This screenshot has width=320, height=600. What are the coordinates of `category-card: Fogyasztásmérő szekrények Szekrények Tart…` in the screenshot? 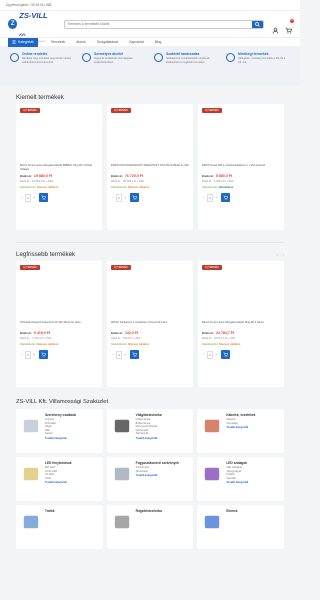 It's located at (150, 479).